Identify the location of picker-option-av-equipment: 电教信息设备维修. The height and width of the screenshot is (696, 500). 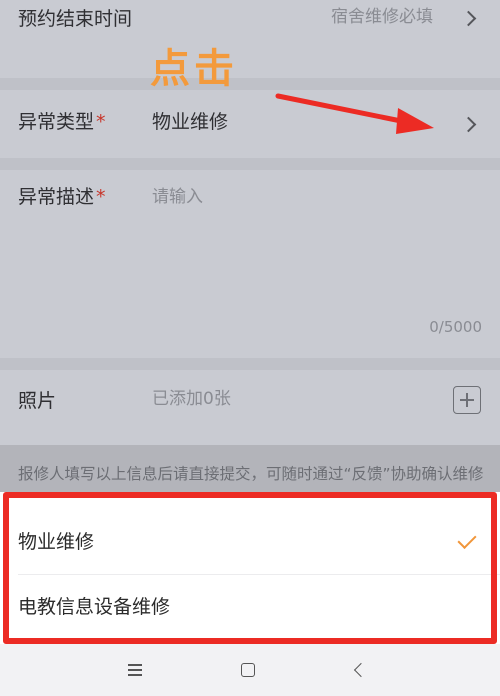
(250, 607).